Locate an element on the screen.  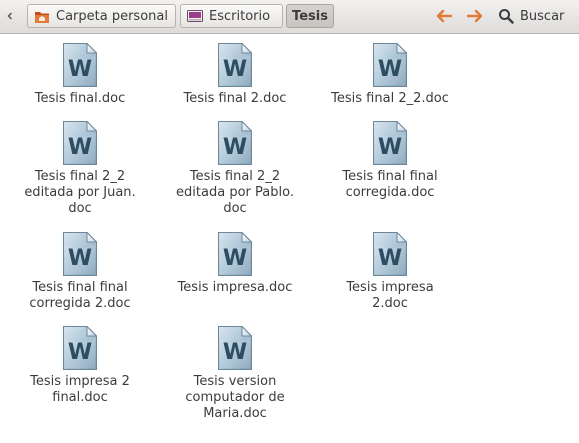
file-name: Tesis final.doc is located at coordinates (80, 98).